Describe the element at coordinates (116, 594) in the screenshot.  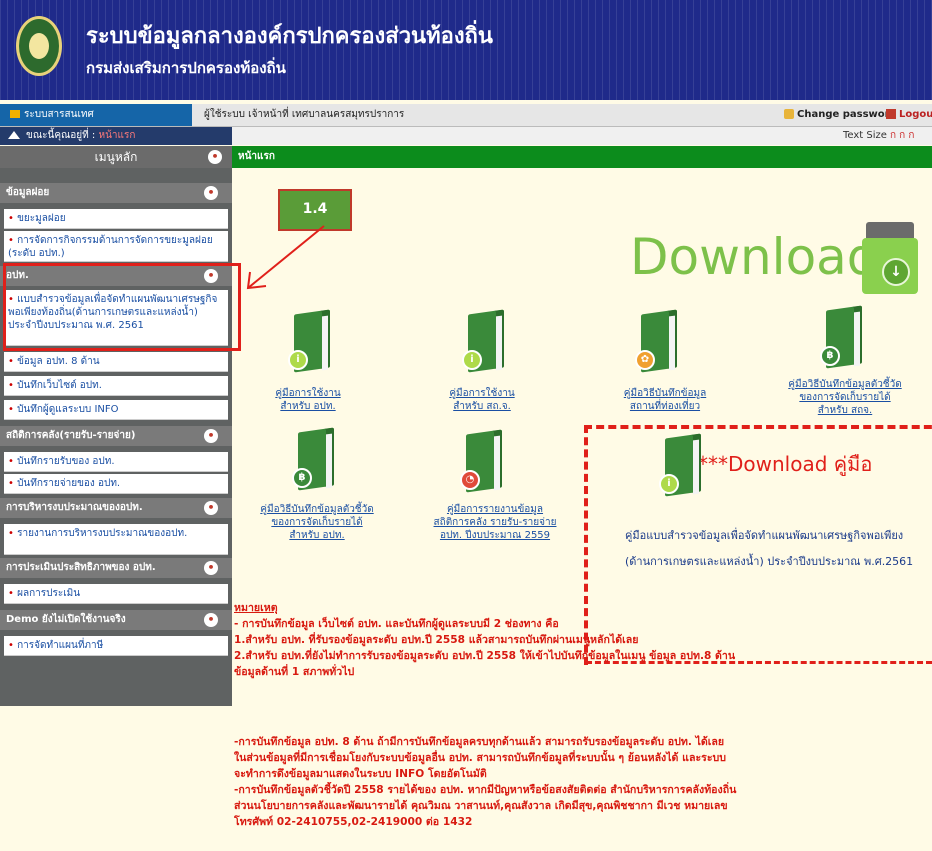
I see `sidebar-item-evaluation: • ผลการประเมิน` at that location.